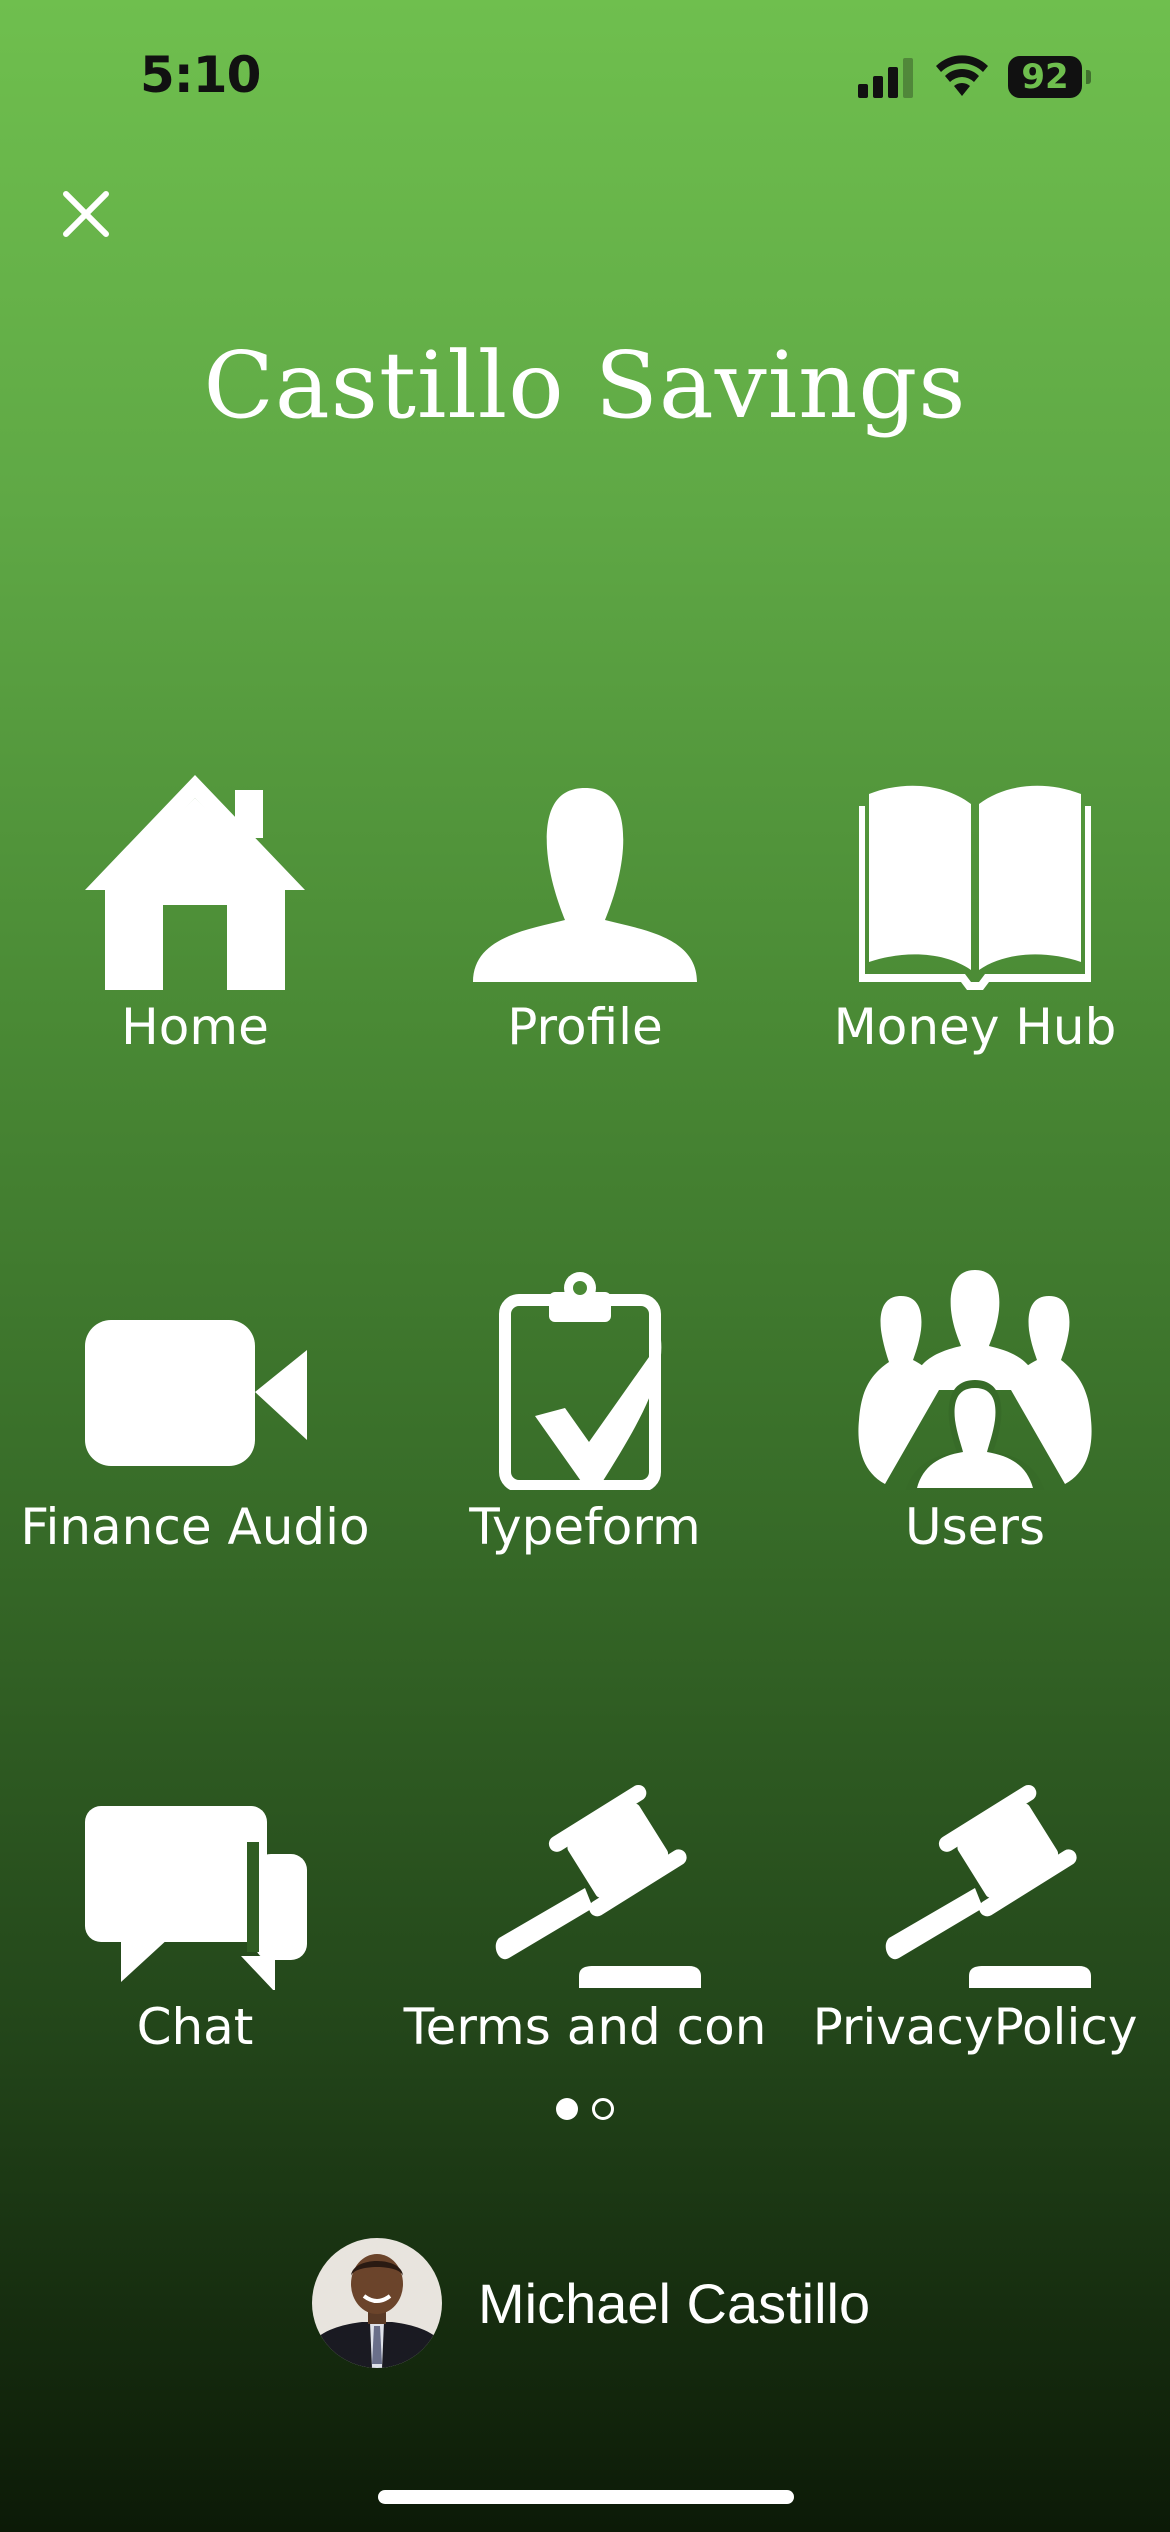 Image resolution: width=1170 pixels, height=2532 pixels. I want to click on status-time: 5:10, so click(200, 75).